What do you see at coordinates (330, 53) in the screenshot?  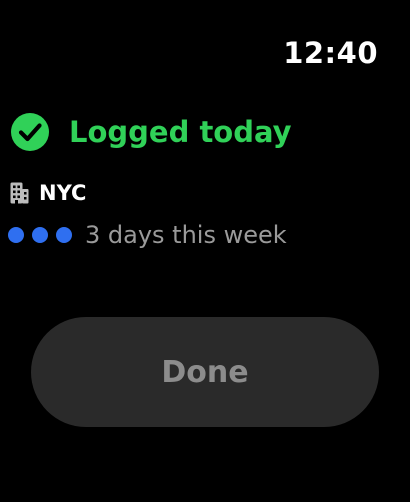 I see `status-time: 12:40` at bounding box center [330, 53].